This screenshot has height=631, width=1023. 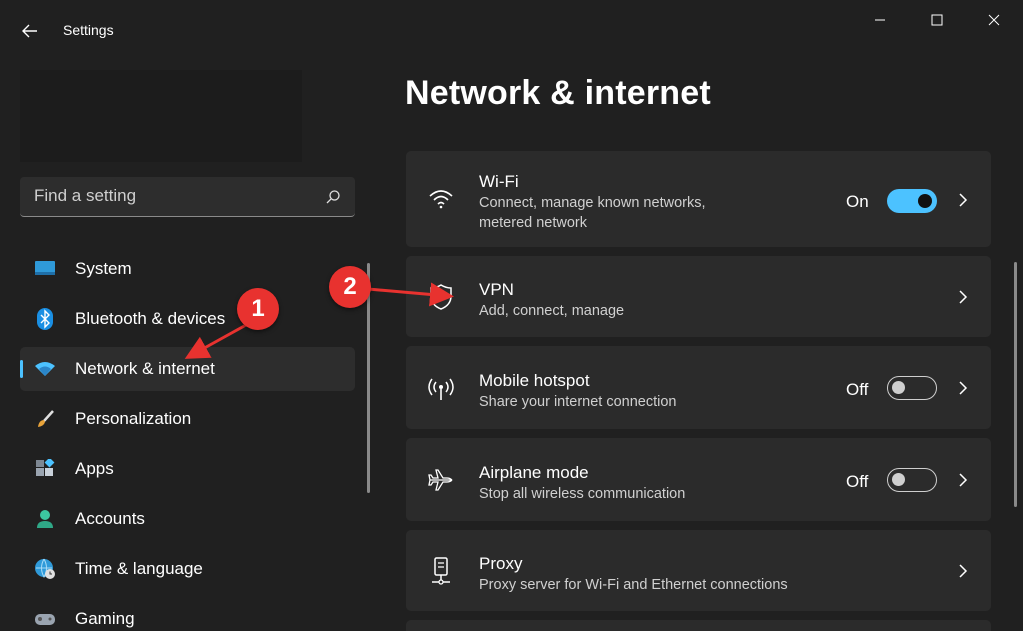 I want to click on sidebar-item-personalization: Personalization, so click(x=187, y=419).